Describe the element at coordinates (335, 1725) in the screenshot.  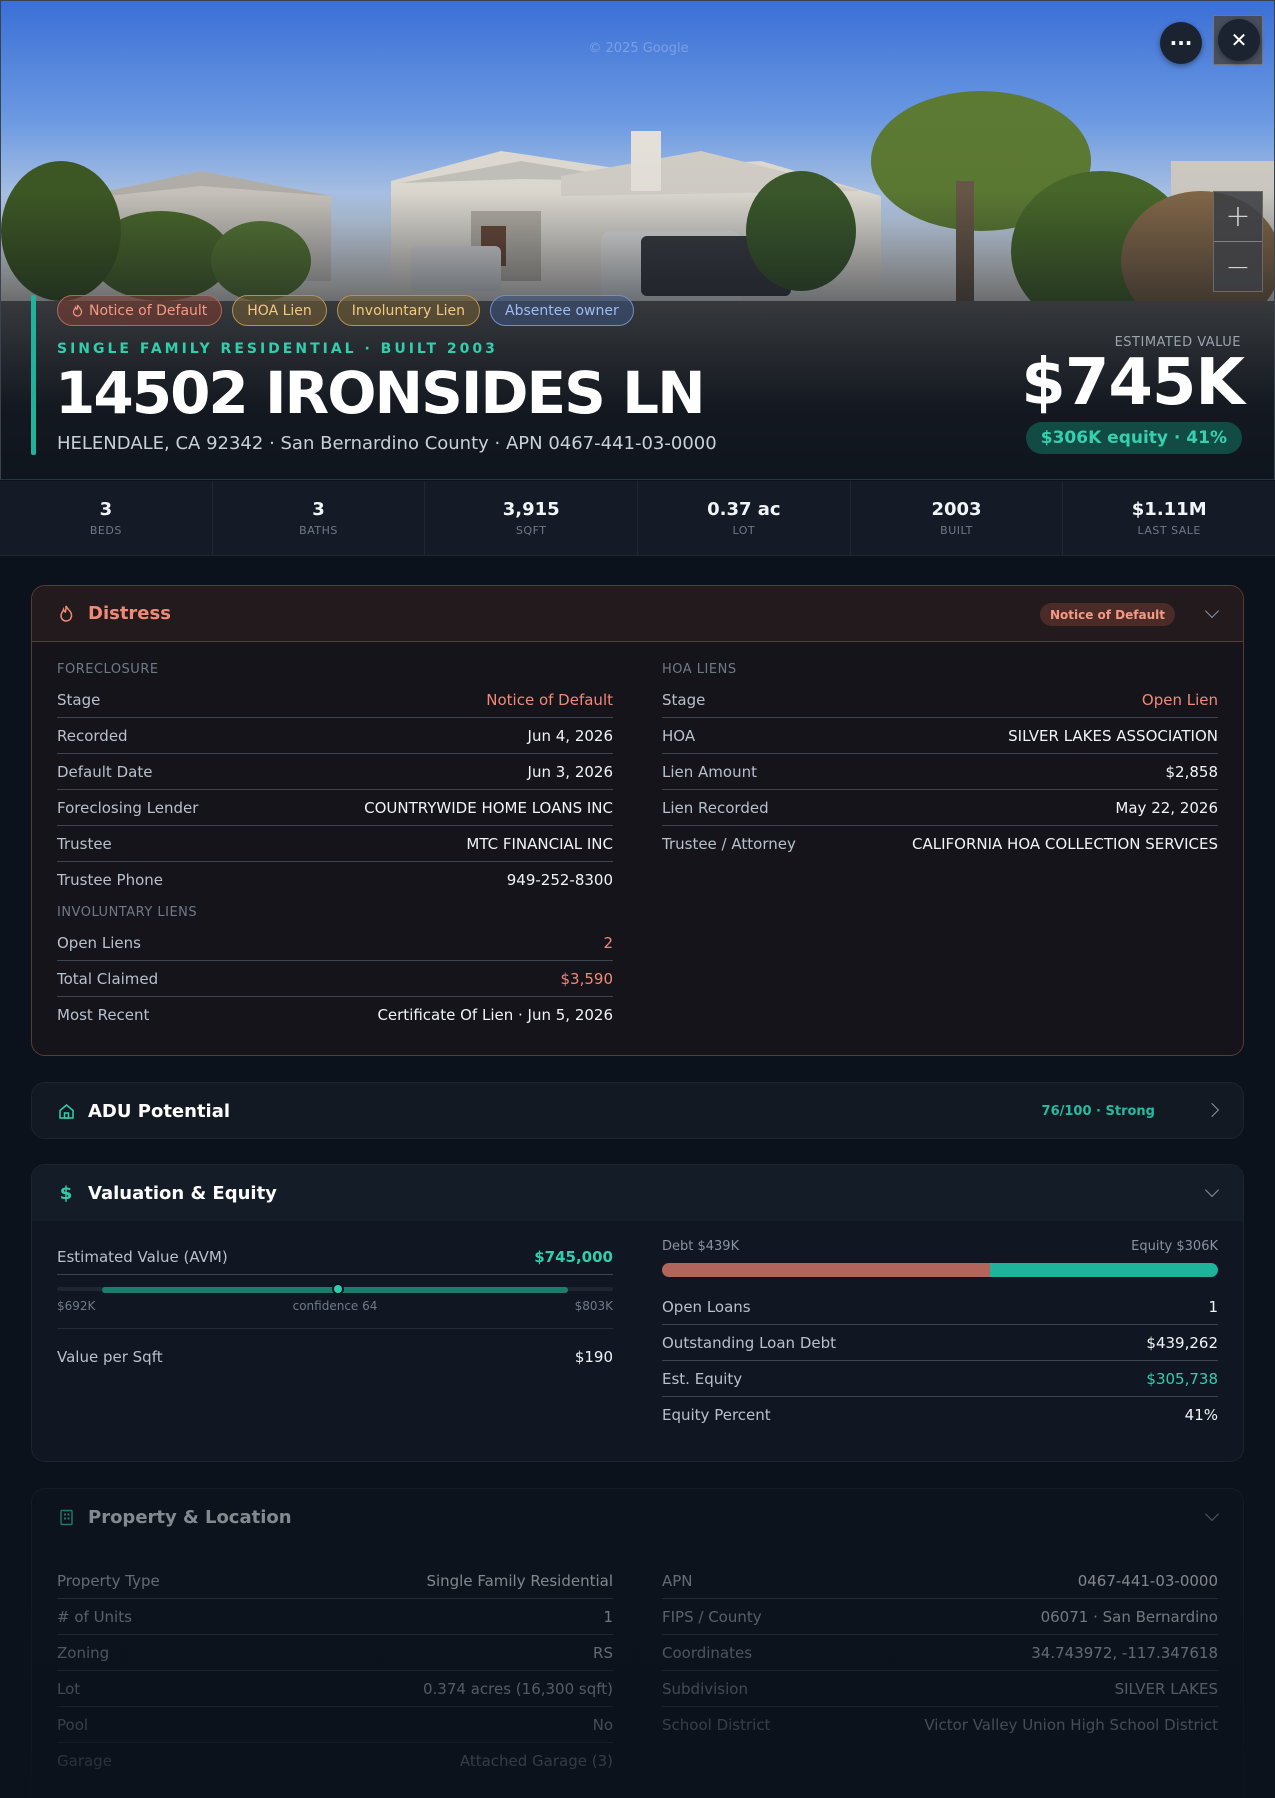
I see `detail-row: Pool No` at that location.